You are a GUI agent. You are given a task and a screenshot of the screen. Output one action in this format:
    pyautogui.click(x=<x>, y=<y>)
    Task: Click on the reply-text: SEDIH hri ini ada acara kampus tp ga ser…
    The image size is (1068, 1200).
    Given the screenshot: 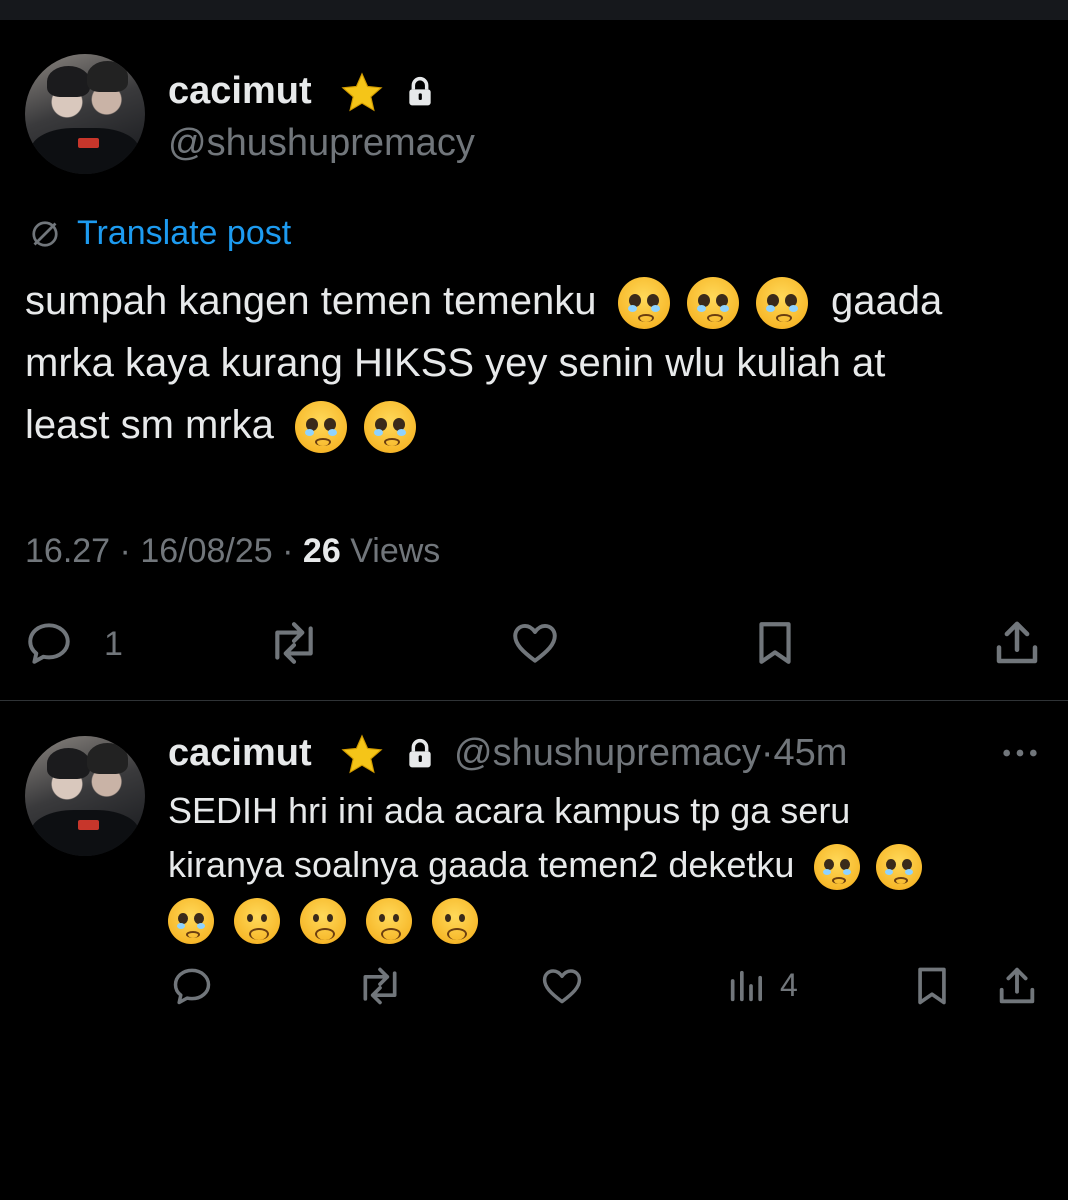 What is the action you would take?
    pyautogui.click(x=613, y=865)
    